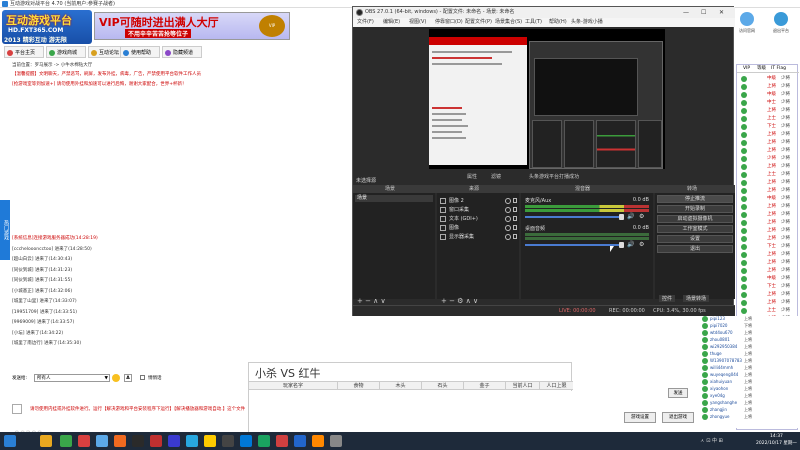 The image size is (800, 450). Describe the element at coordinates (17, 409) in the screenshot. I see `game-thumbnail` at that location.